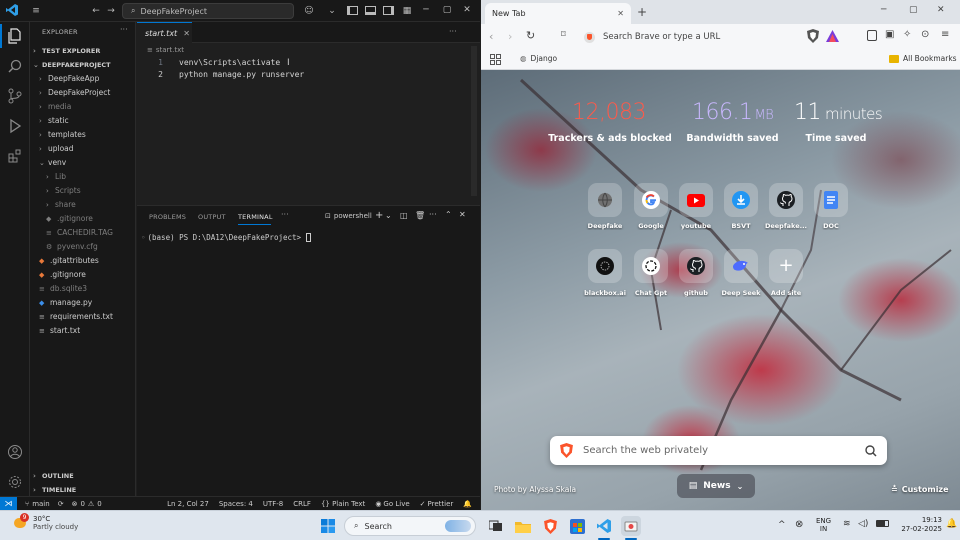 The image size is (960, 540). What do you see at coordinates (212, 217) in the screenshot?
I see `tab-output: OUTPUT` at bounding box center [212, 217].